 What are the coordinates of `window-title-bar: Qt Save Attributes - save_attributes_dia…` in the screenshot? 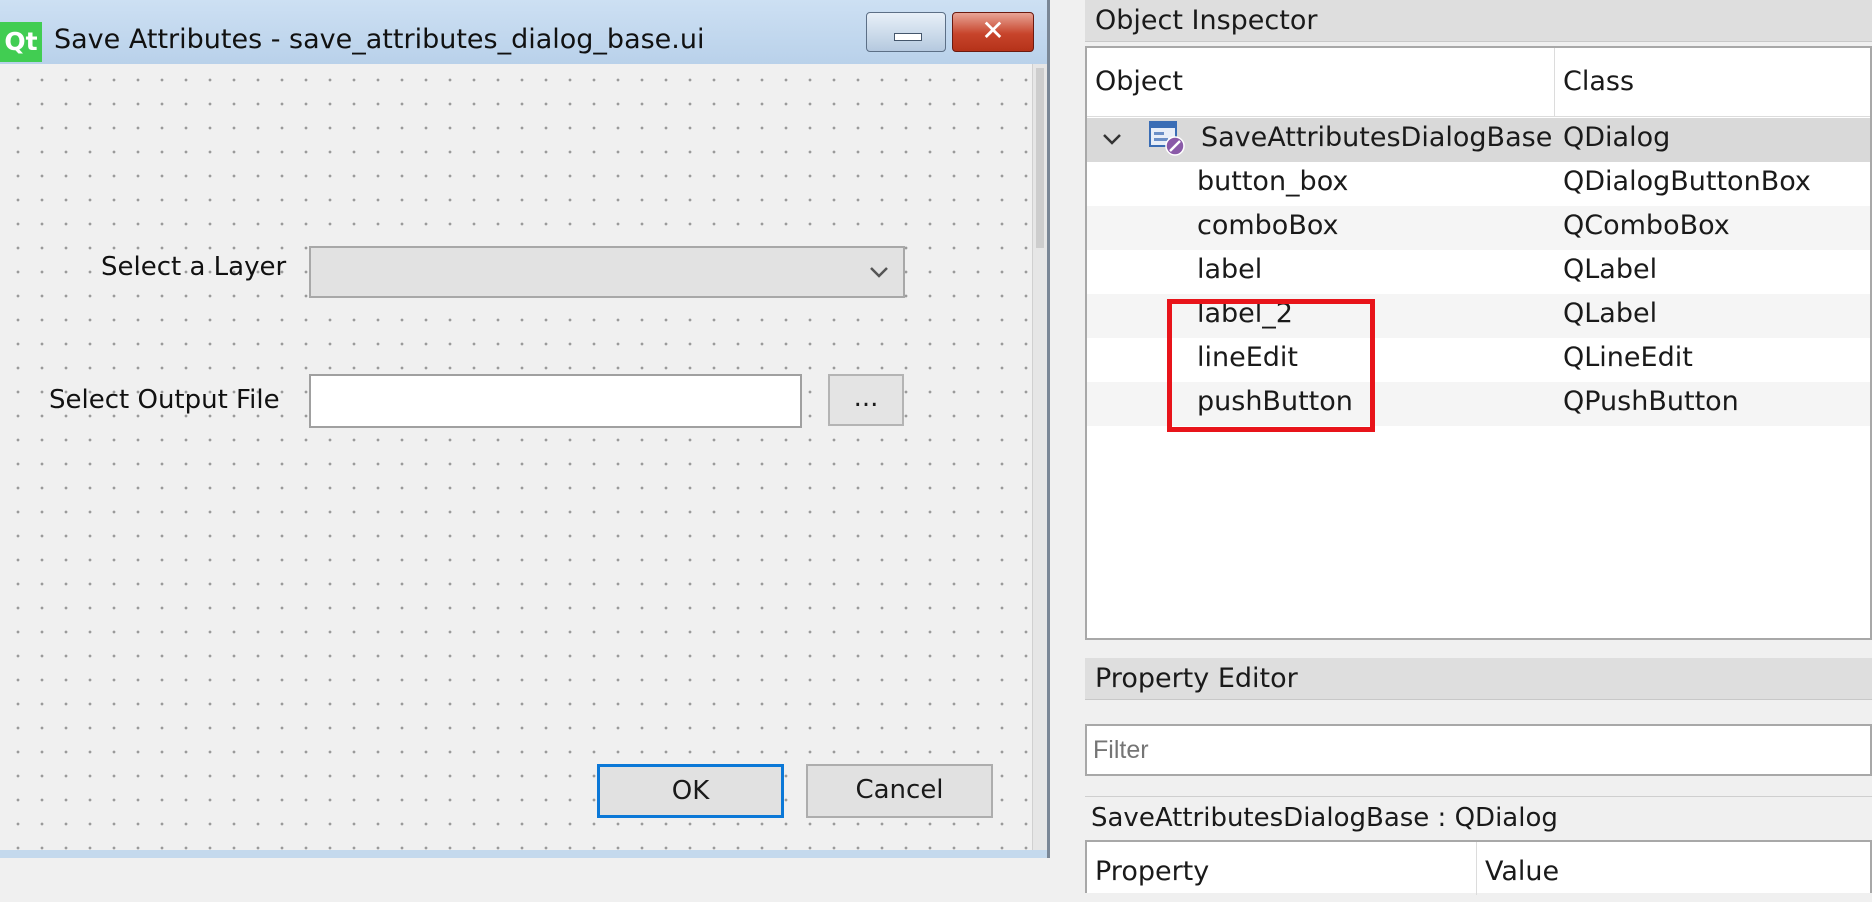 It's located at (523, 32).